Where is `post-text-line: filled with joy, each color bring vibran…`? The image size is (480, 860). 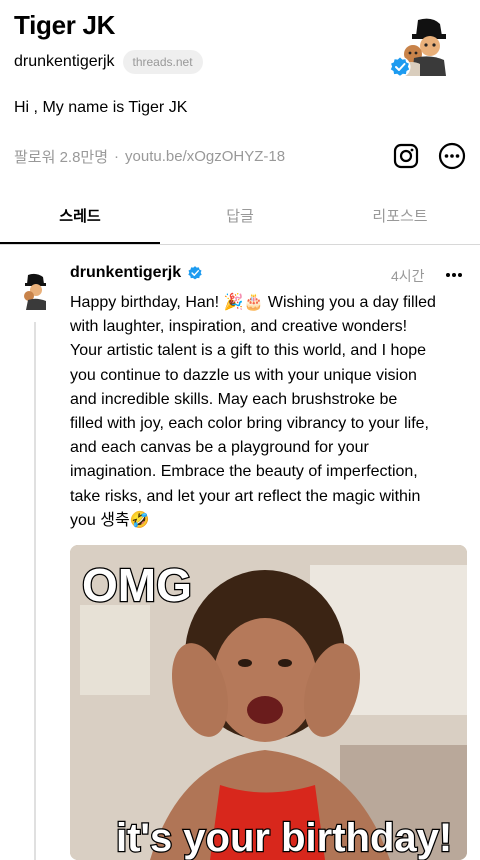 post-text-line: filled with joy, each color bring vibran… is located at coordinates (249, 424).